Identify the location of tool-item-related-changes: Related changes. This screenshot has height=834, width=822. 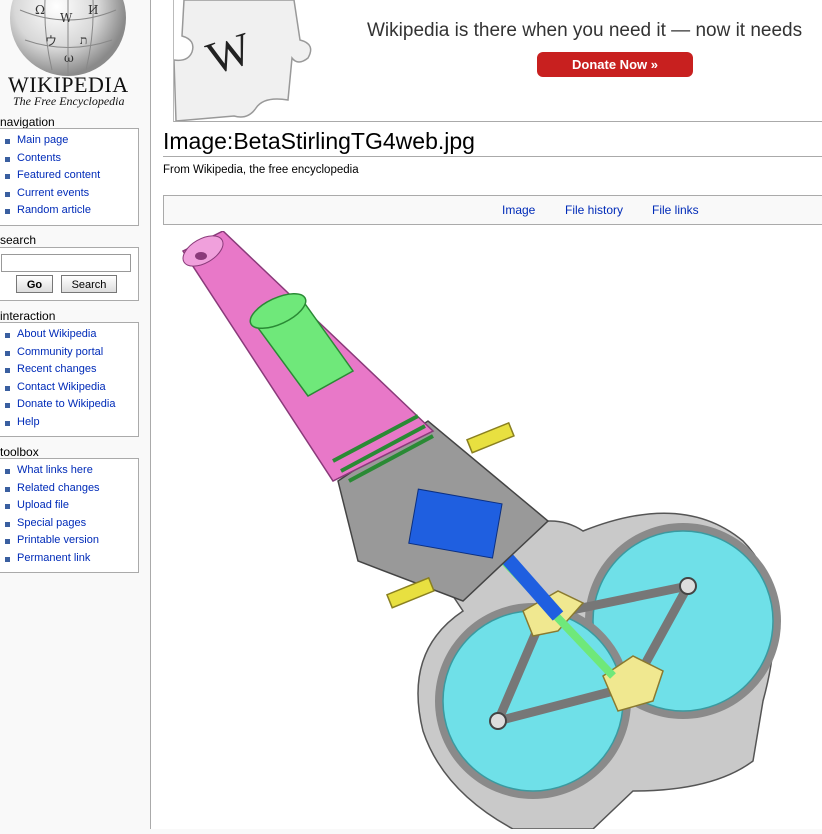
(69, 489).